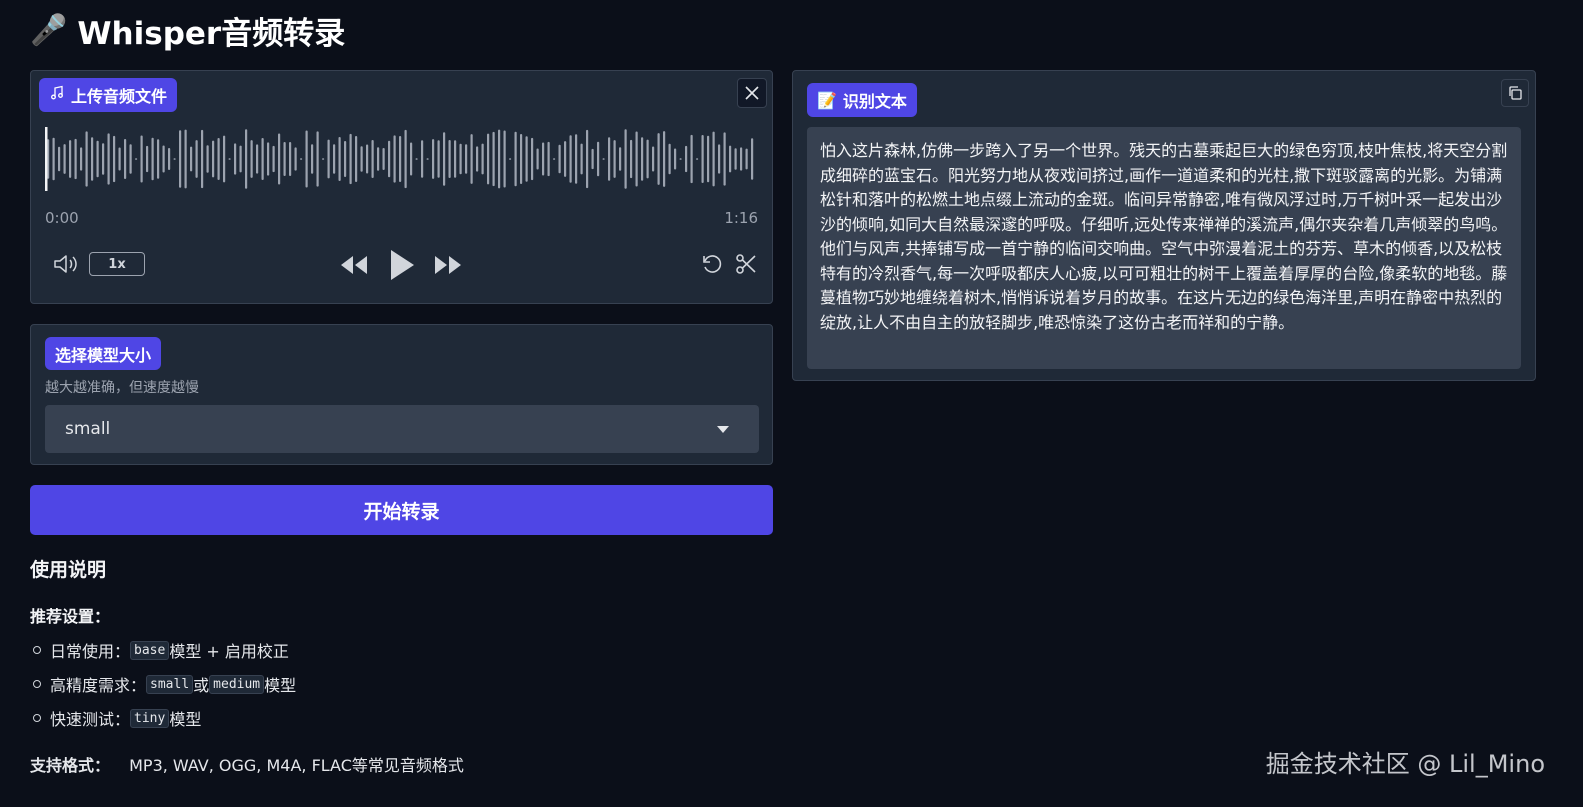 The height and width of the screenshot is (807, 1583). Describe the element at coordinates (57, 95) in the screenshot. I see `music-note-icon` at that location.